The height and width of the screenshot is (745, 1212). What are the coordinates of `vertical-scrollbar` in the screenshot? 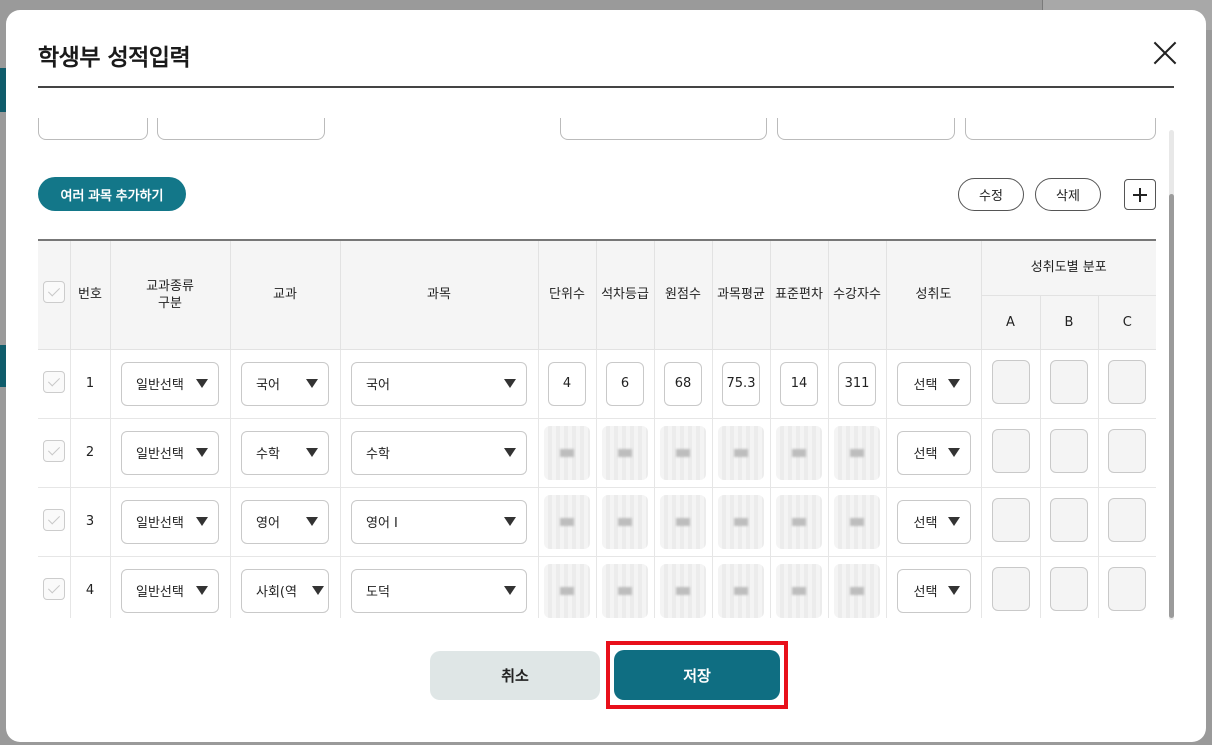 It's located at (1171, 375).